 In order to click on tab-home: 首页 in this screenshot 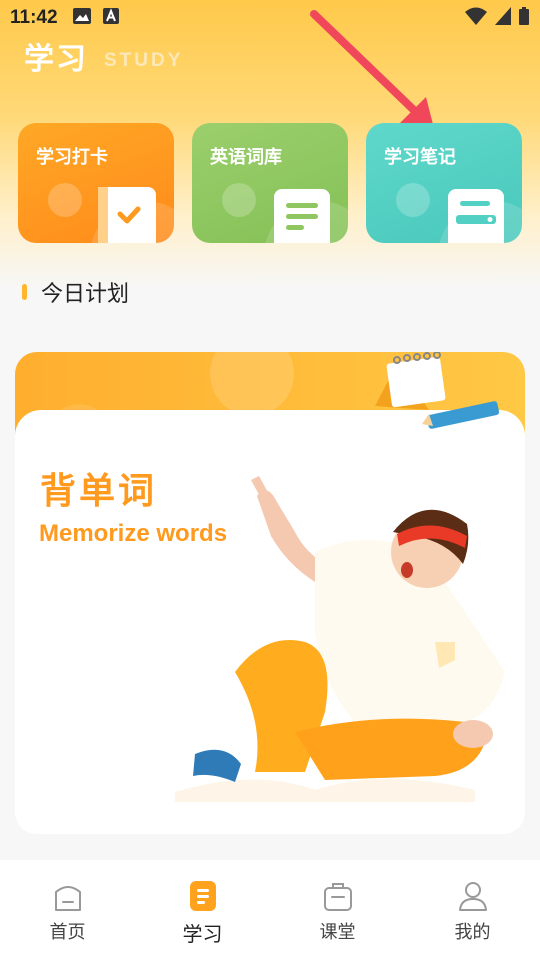, I will do `click(67, 910)`.